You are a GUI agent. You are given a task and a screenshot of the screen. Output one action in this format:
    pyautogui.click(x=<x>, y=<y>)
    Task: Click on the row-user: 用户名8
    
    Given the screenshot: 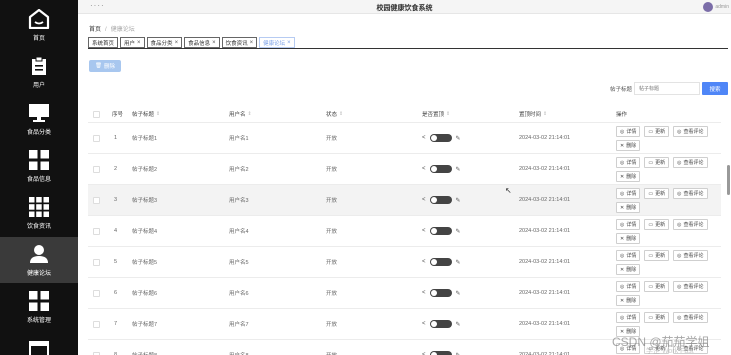 What is the action you would take?
    pyautogui.click(x=239, y=347)
    